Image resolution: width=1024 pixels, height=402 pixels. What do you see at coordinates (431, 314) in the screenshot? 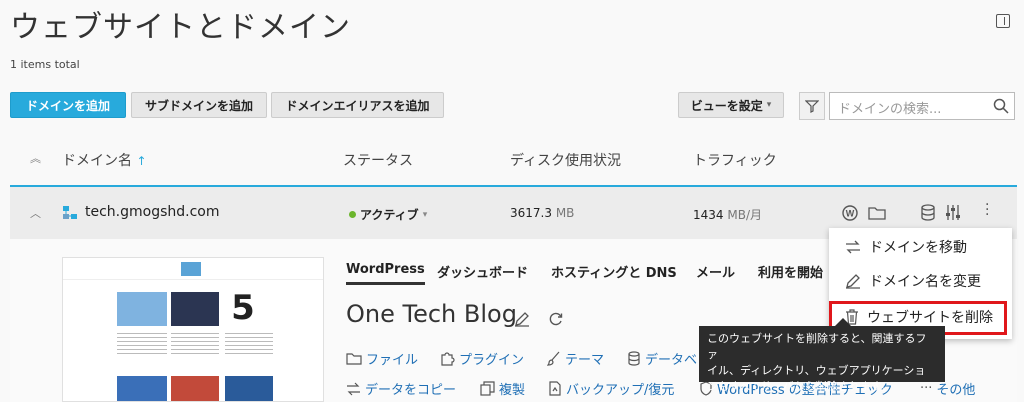
I see `site-name: One Tech Blog` at bounding box center [431, 314].